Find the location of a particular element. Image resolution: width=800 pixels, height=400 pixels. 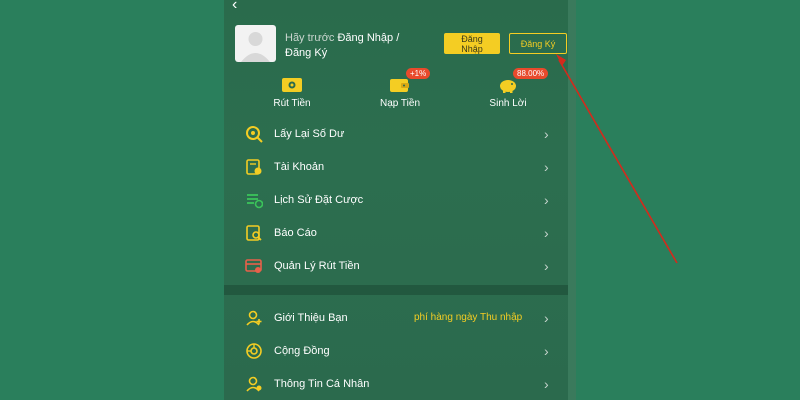

screen-edge is located at coordinates (572, 200).